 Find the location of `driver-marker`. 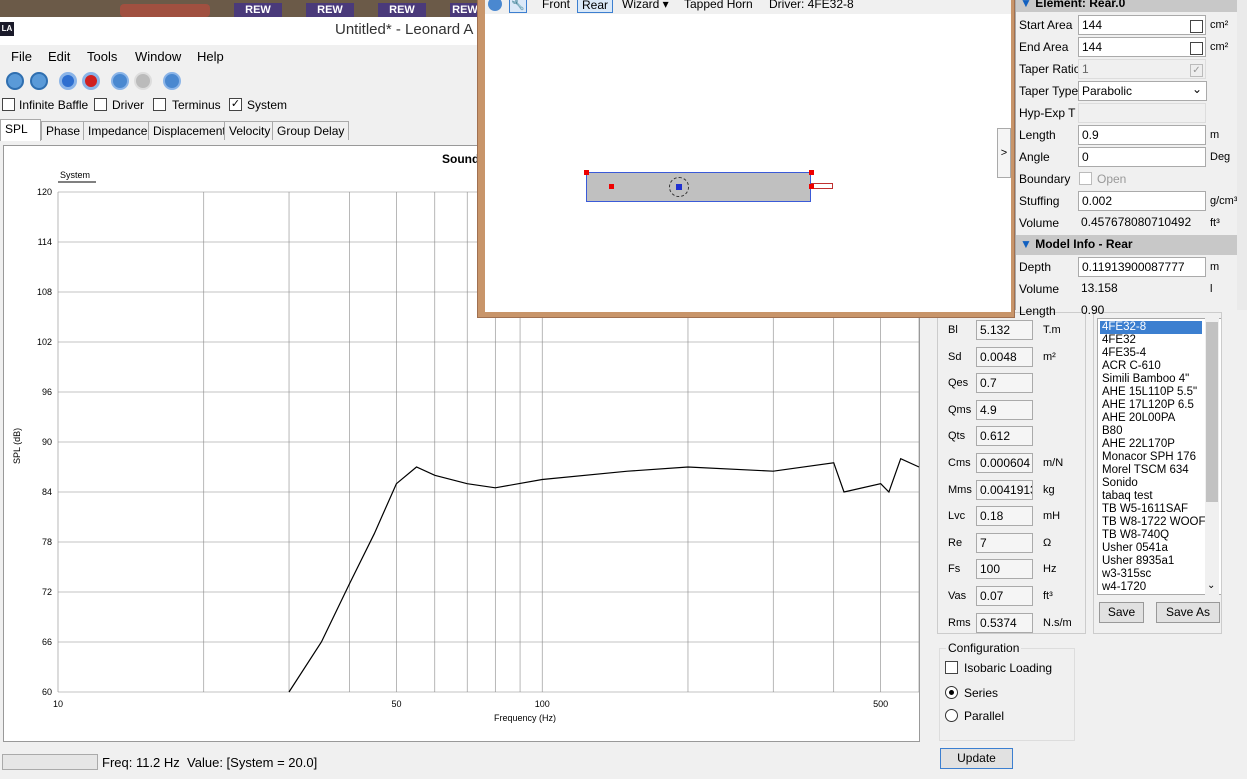

driver-marker is located at coordinates (679, 187).